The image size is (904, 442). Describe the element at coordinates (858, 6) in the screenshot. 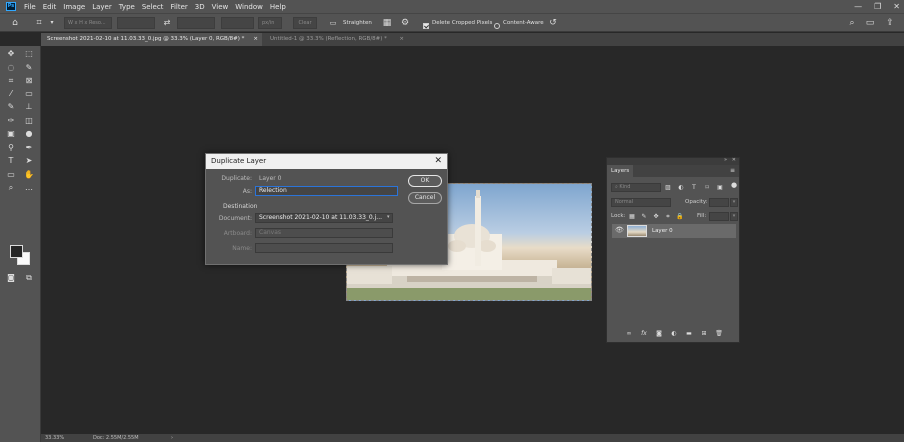

I see `minimize-icon: —` at that location.